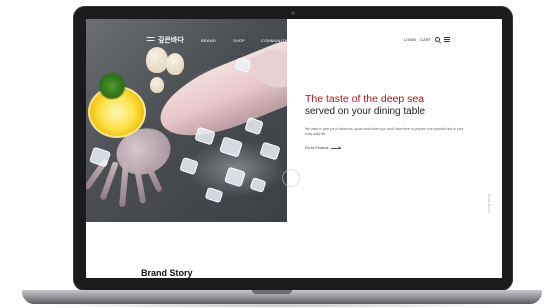 The height and width of the screenshot is (308, 545). I want to click on section-title: Brand Story, so click(167, 273).